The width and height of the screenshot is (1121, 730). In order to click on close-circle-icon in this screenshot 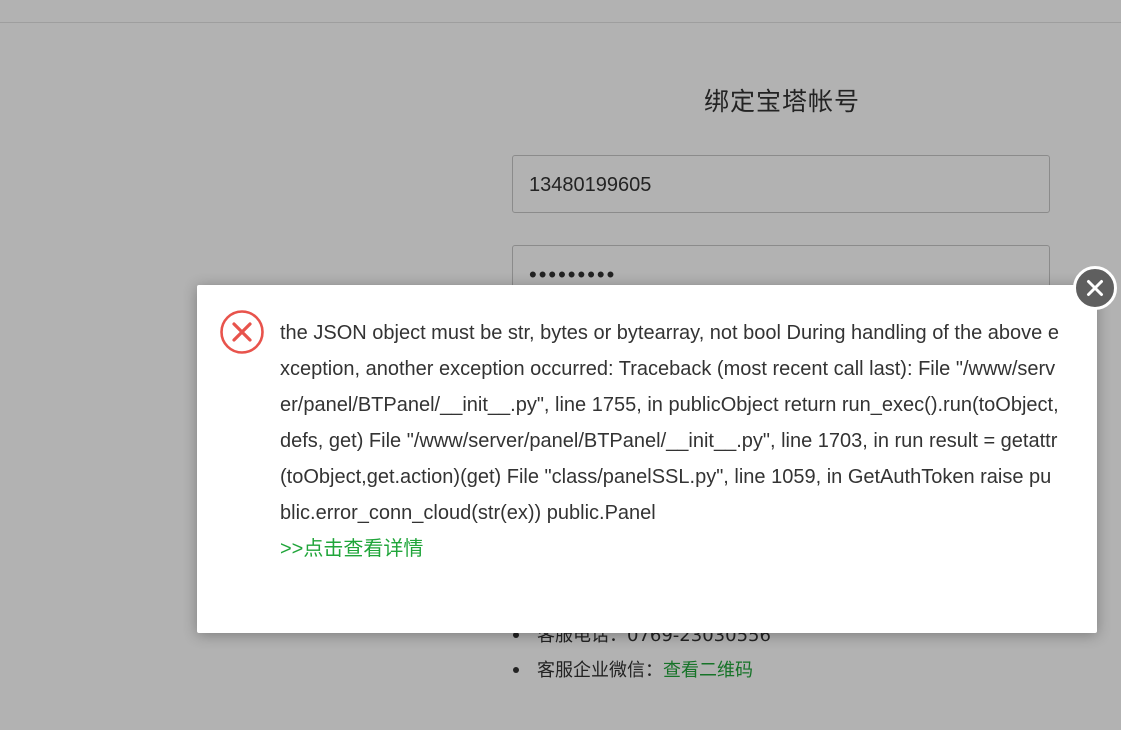, I will do `click(1095, 288)`.